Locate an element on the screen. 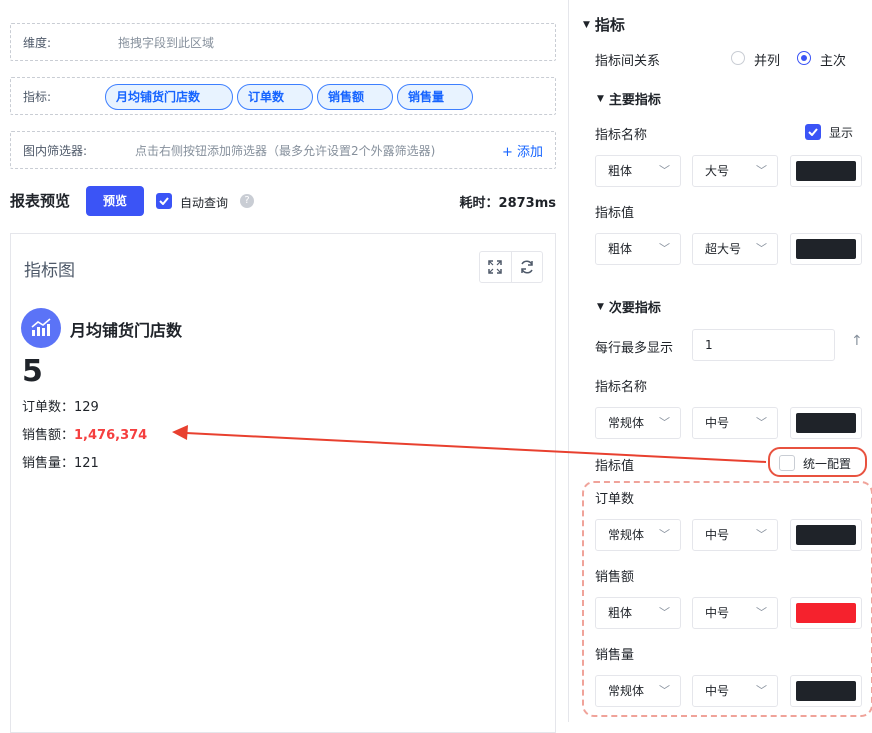 This screenshot has width=872, height=733. preview-button: 预览 is located at coordinates (115, 201).